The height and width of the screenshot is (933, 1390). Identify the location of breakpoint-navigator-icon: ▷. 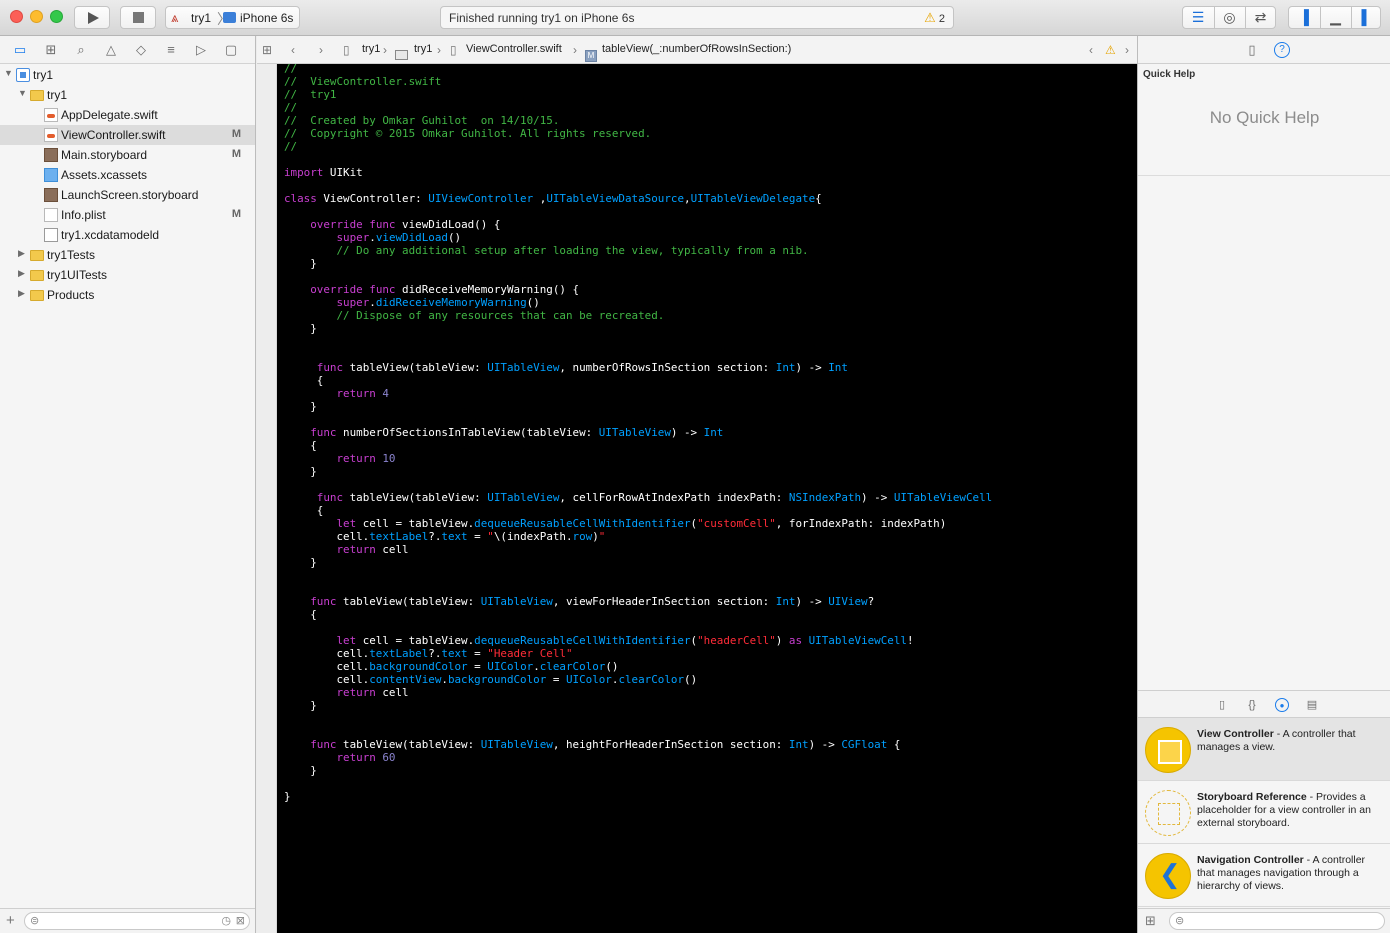
(201, 50).